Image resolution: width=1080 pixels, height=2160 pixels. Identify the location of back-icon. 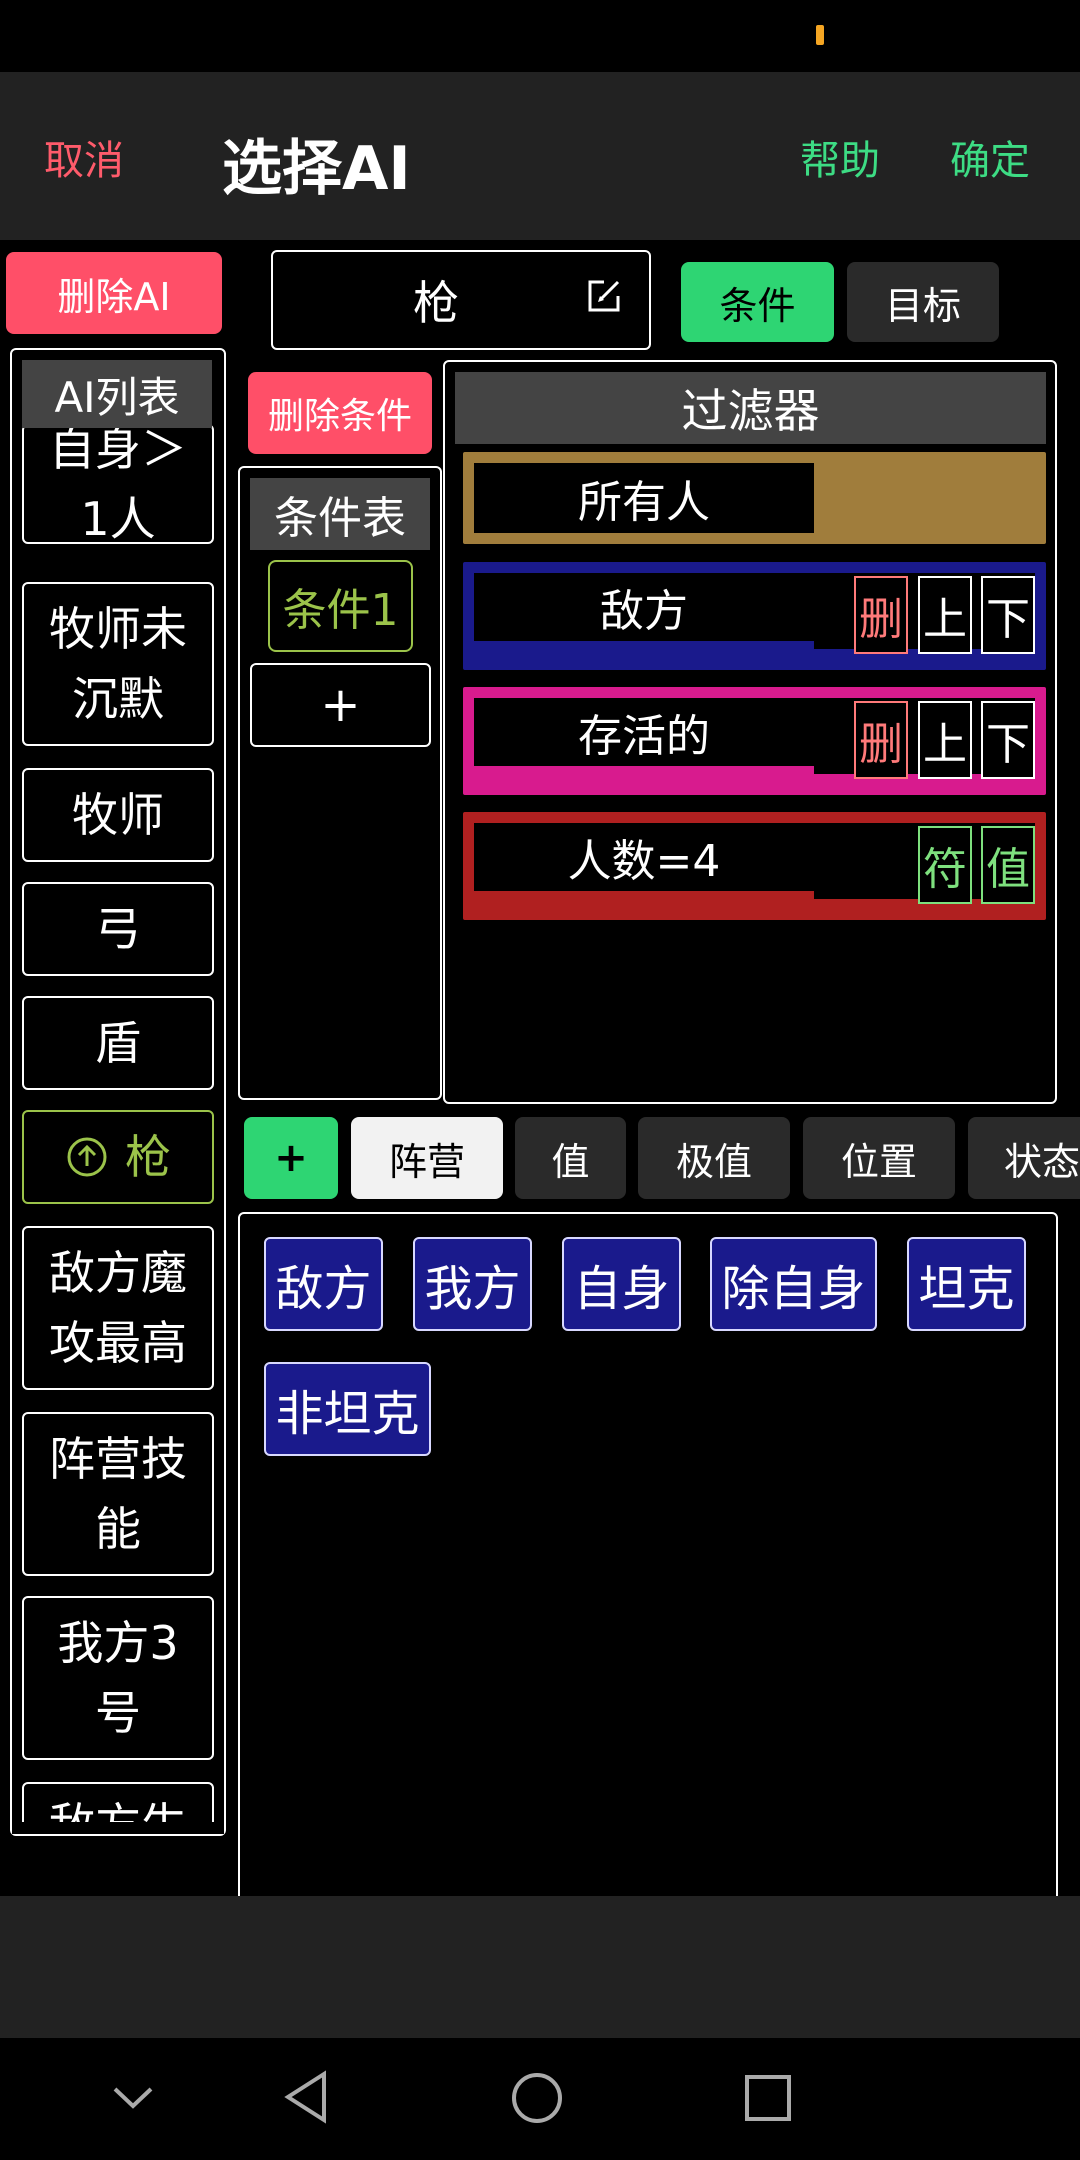
(306, 2097).